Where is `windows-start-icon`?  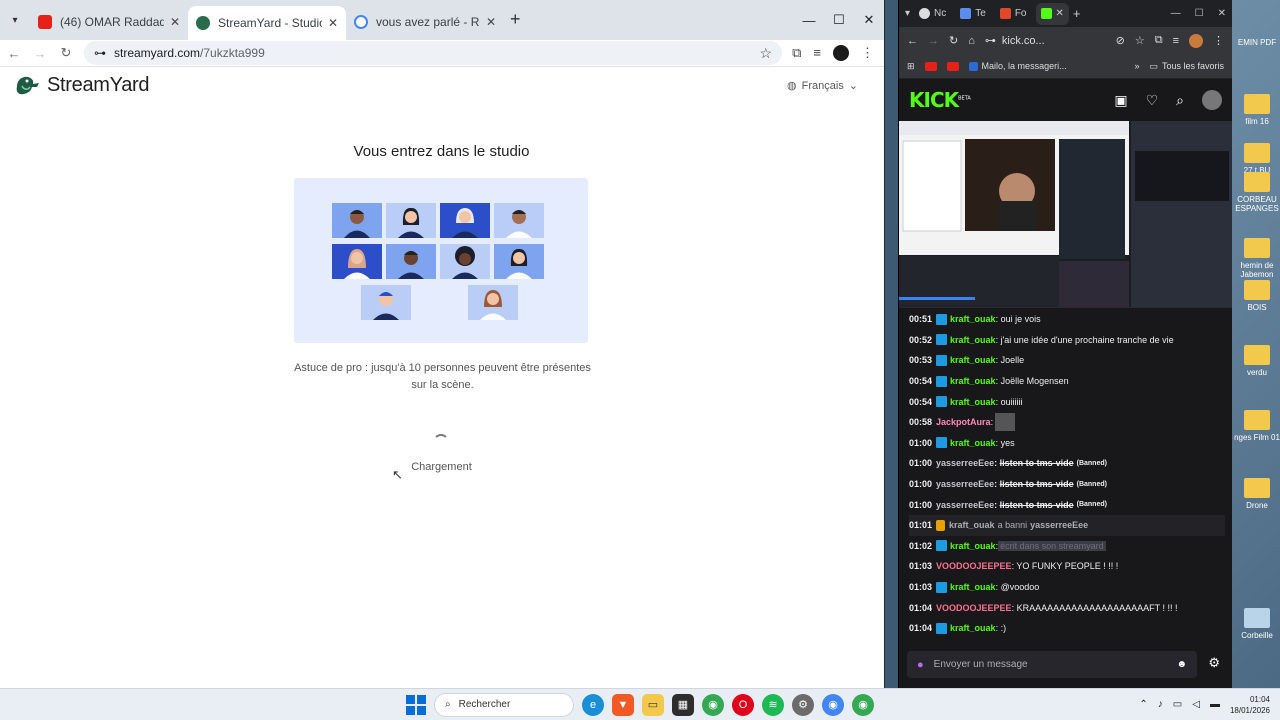
windows-start-icon is located at coordinates (416, 704).